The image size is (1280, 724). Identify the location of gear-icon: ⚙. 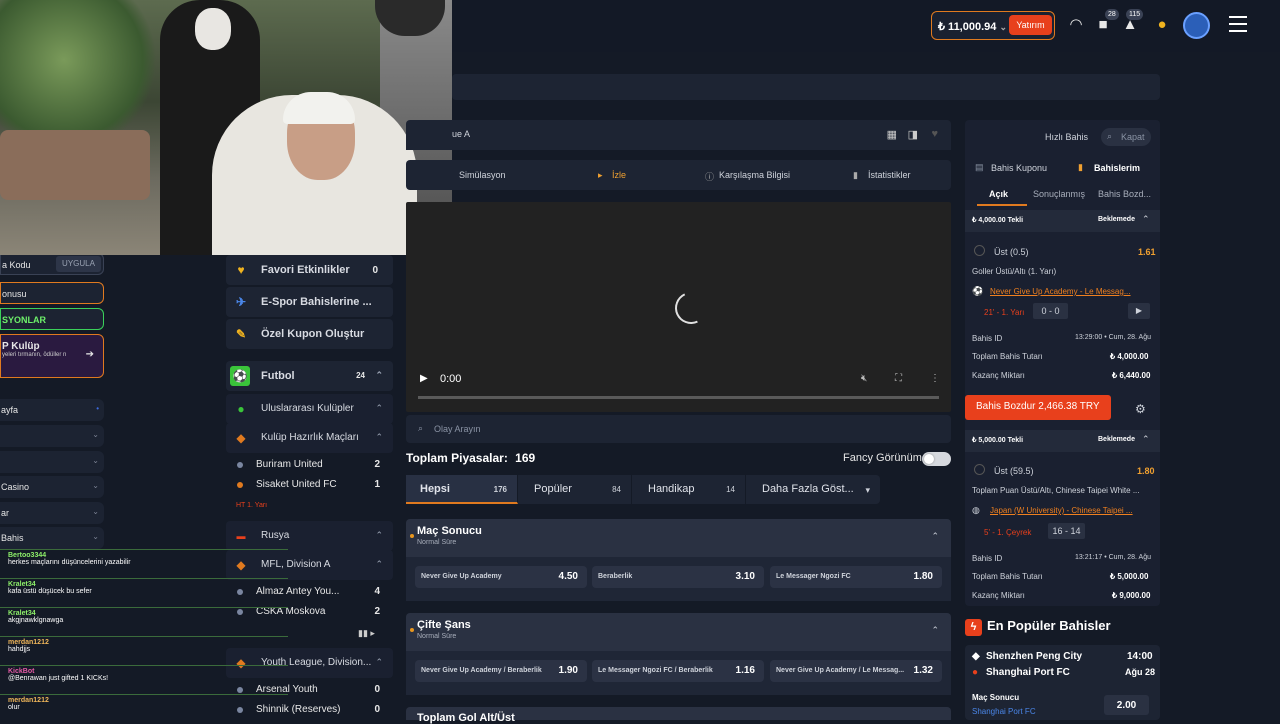
(1140, 409).